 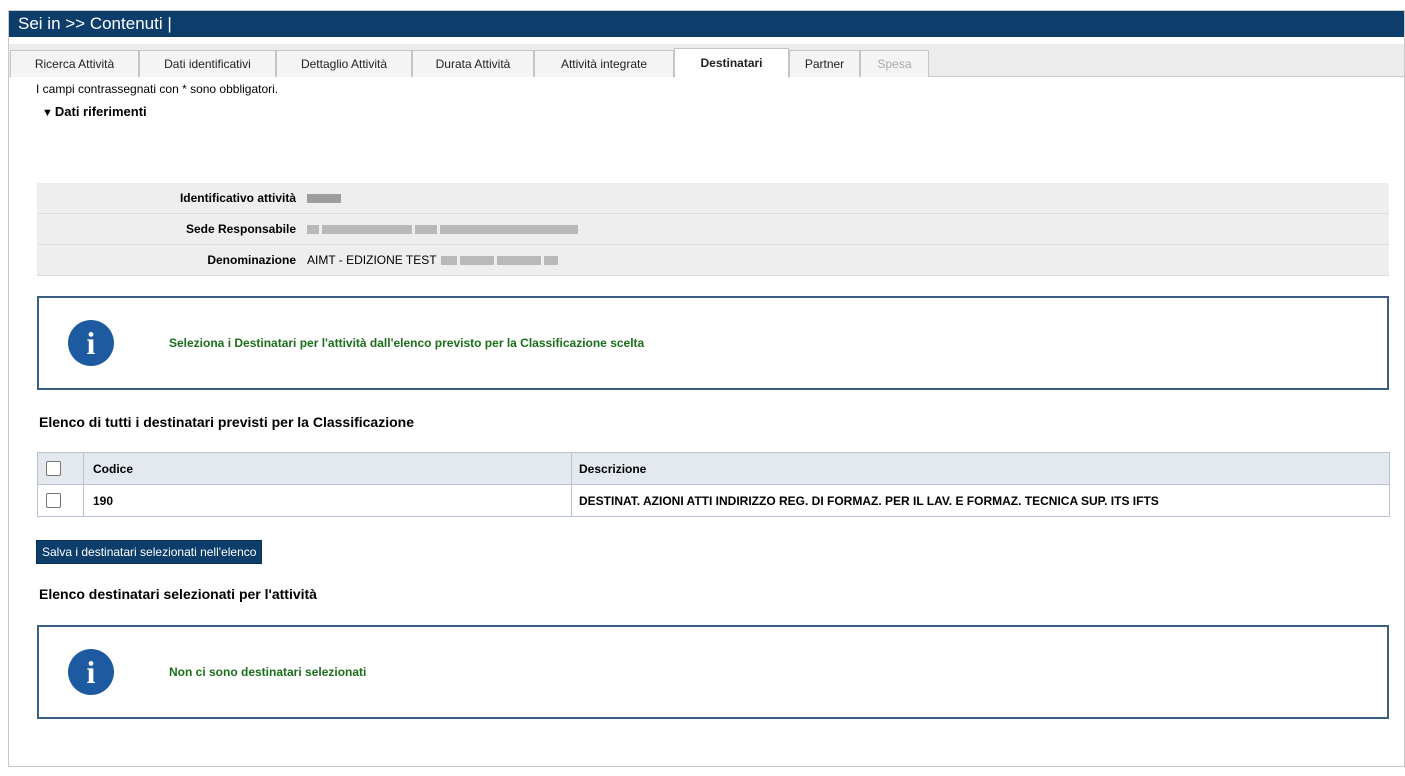 I want to click on info-box-none-selected: i Non ci sono destinatari selezionati, so click(x=713, y=672).